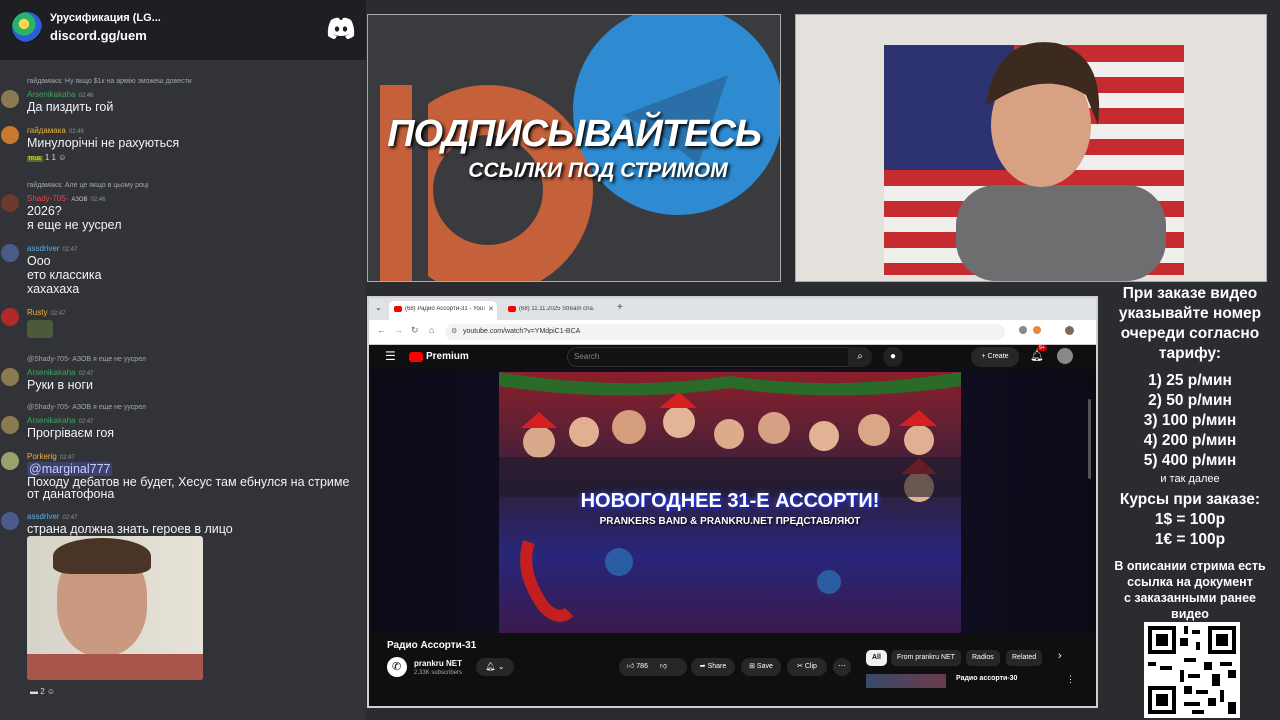 Image resolution: width=1280 pixels, height=720 pixels. Describe the element at coordinates (70, 469) in the screenshot. I see `user-mention: @marginal777` at that location.